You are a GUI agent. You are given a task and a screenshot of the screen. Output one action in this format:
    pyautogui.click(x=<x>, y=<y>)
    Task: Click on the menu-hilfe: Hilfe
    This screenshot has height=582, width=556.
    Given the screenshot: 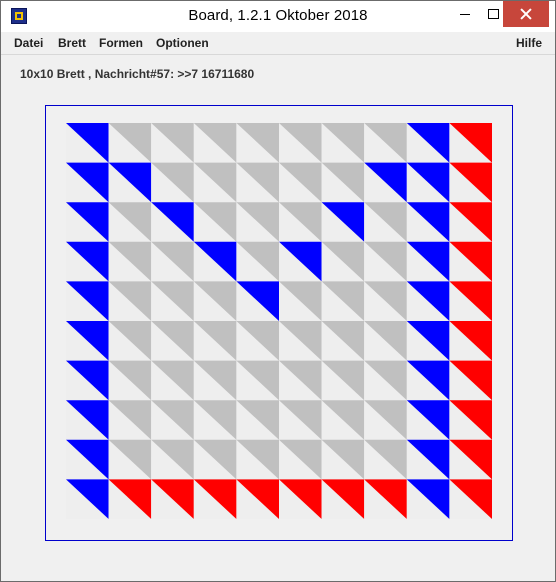 What is the action you would take?
    pyautogui.click(x=529, y=43)
    